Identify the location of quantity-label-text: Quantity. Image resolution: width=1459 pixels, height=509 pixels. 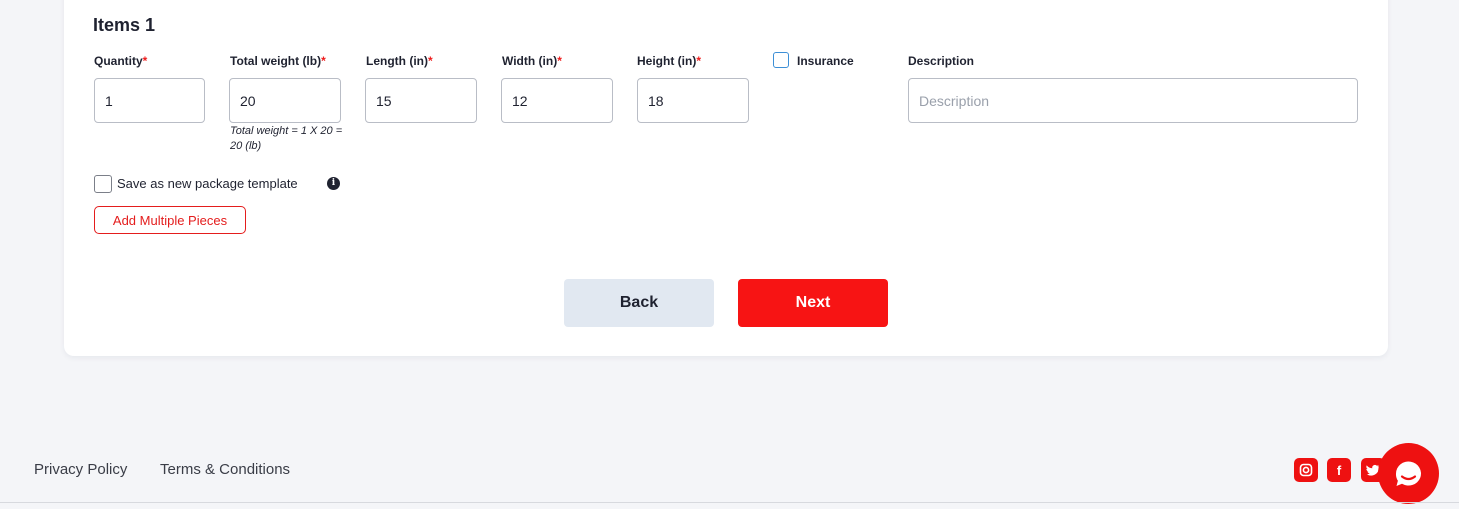
(118, 61).